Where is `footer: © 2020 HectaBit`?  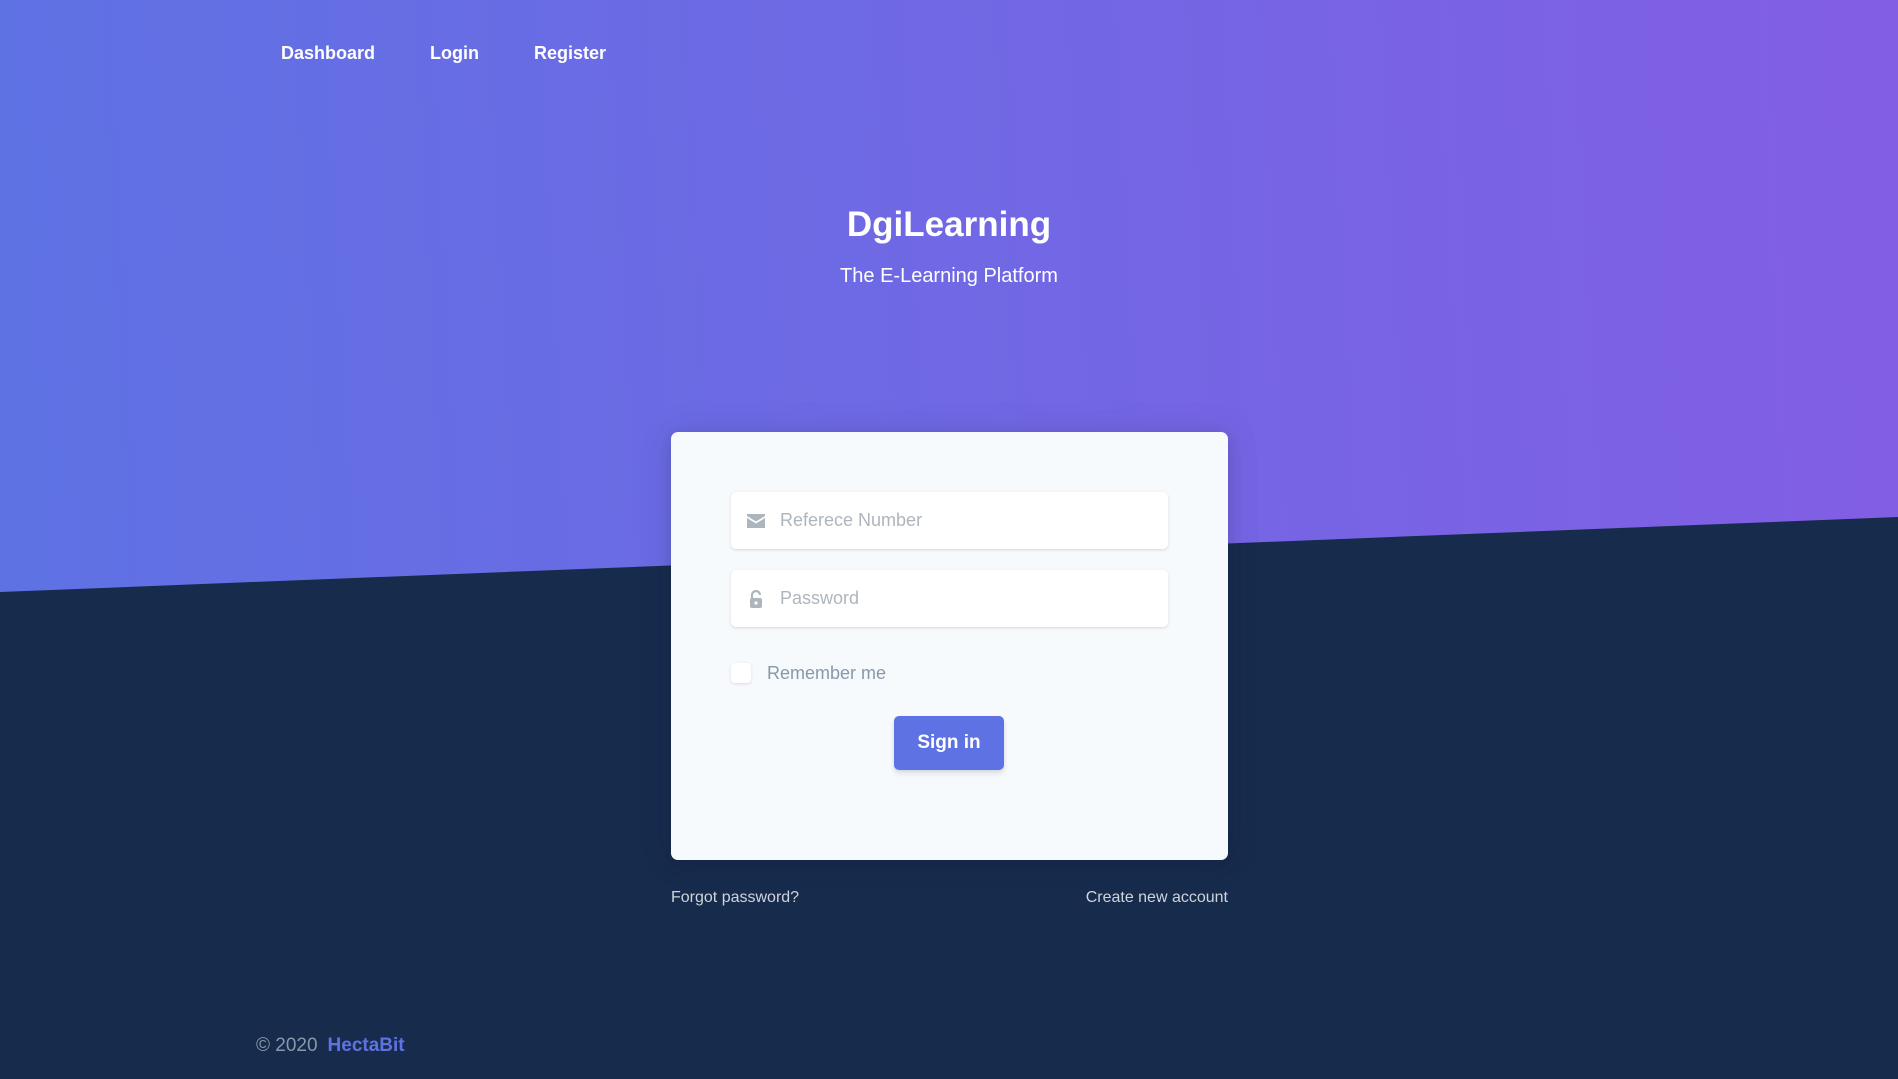 footer: © 2020 HectaBit is located at coordinates (330, 1046).